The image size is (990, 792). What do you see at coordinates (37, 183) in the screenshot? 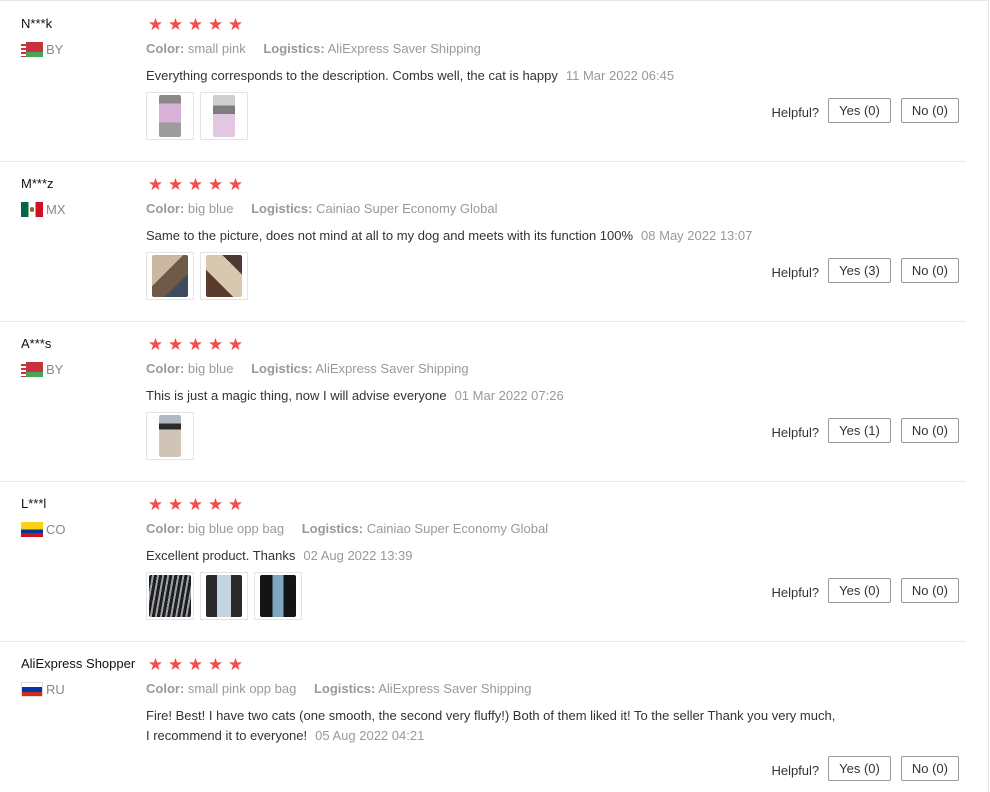
I see `reviewer-name: M***z` at bounding box center [37, 183].